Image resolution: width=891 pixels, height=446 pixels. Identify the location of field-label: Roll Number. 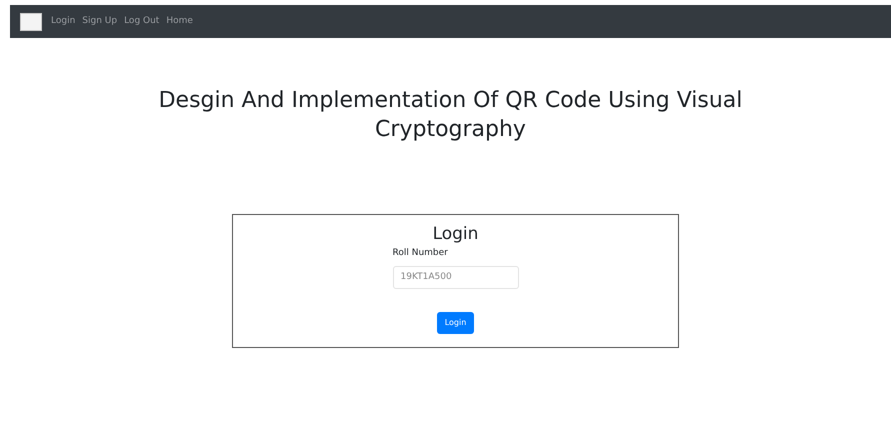
(420, 253).